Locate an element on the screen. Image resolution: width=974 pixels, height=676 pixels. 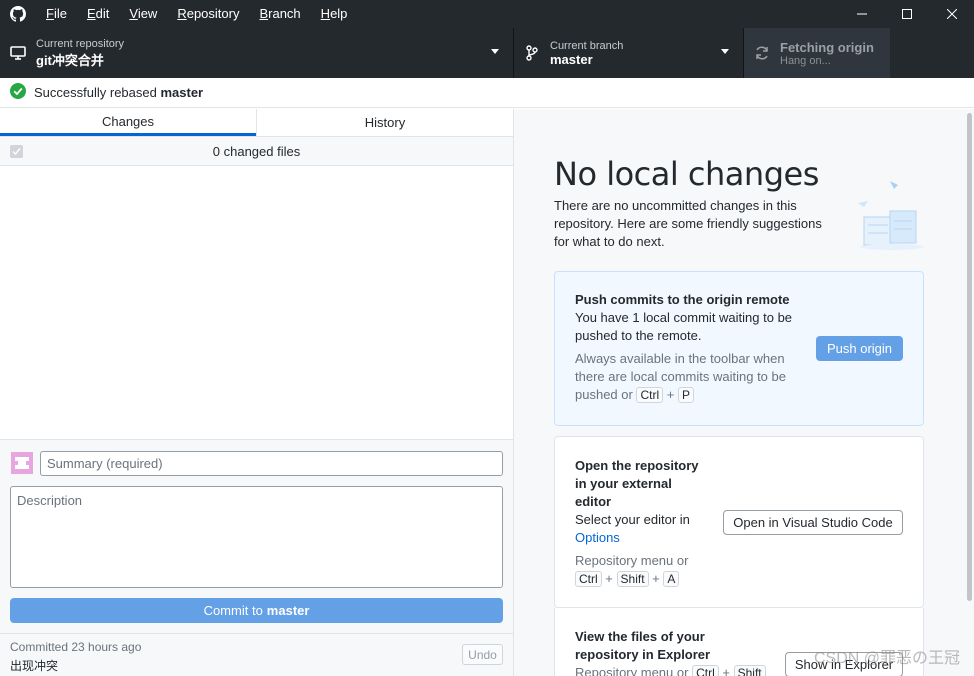
page-title: No local changes is located at coordinates (686, 174).